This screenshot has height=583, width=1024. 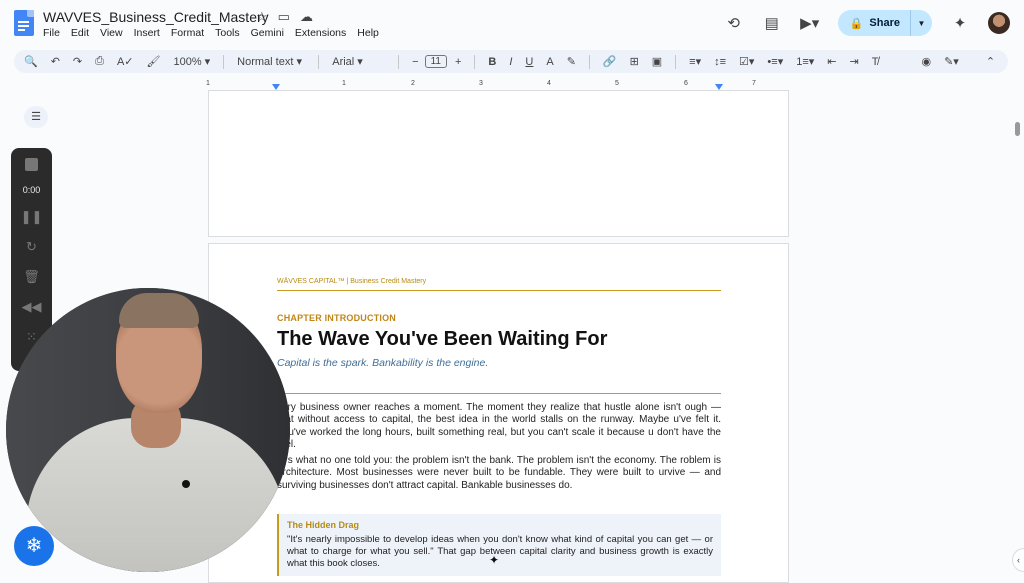 What do you see at coordinates (31, 164) in the screenshot?
I see `stop-recording-icon` at bounding box center [31, 164].